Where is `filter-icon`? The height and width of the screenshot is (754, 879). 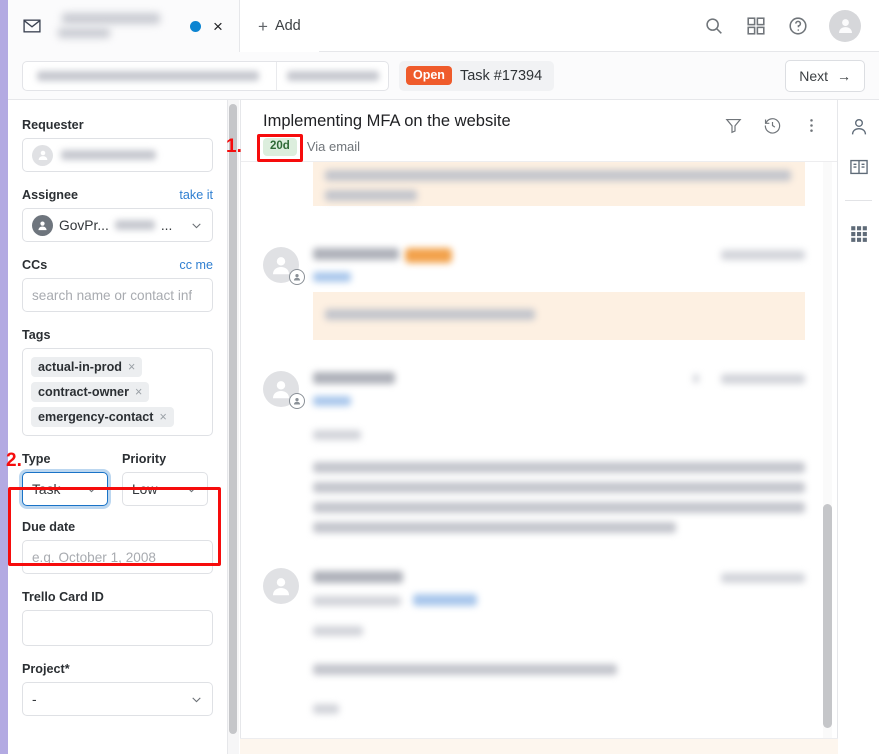 filter-icon is located at coordinates (733, 125).